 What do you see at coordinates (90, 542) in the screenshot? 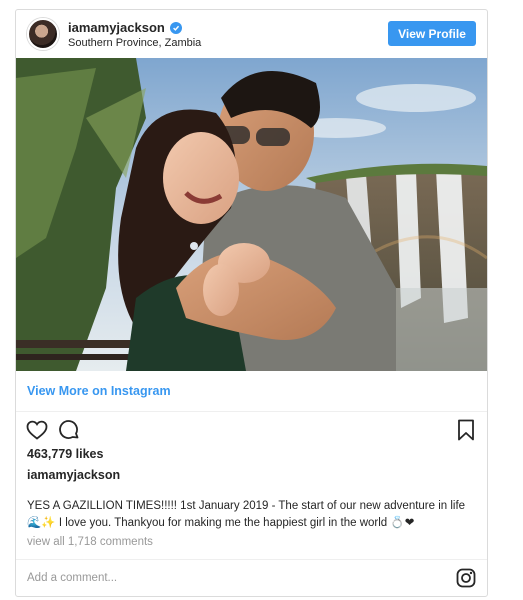
I see `view-comments-link: view all 1,718 comments` at bounding box center [90, 542].